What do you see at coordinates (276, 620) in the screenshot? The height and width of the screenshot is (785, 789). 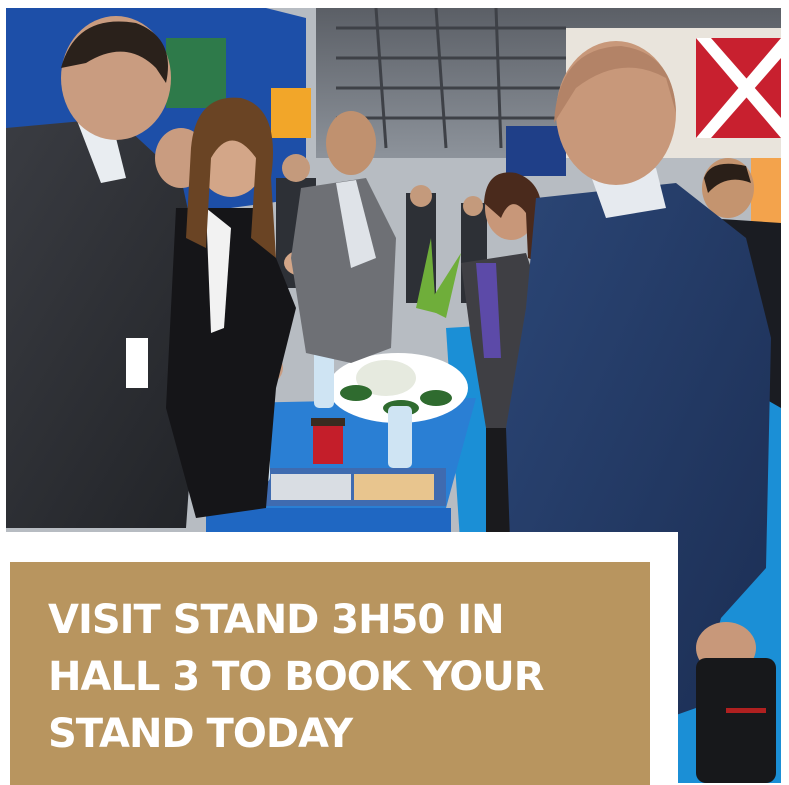 I see `caption-line-1: VISIT STAND 3H50 IN` at bounding box center [276, 620].